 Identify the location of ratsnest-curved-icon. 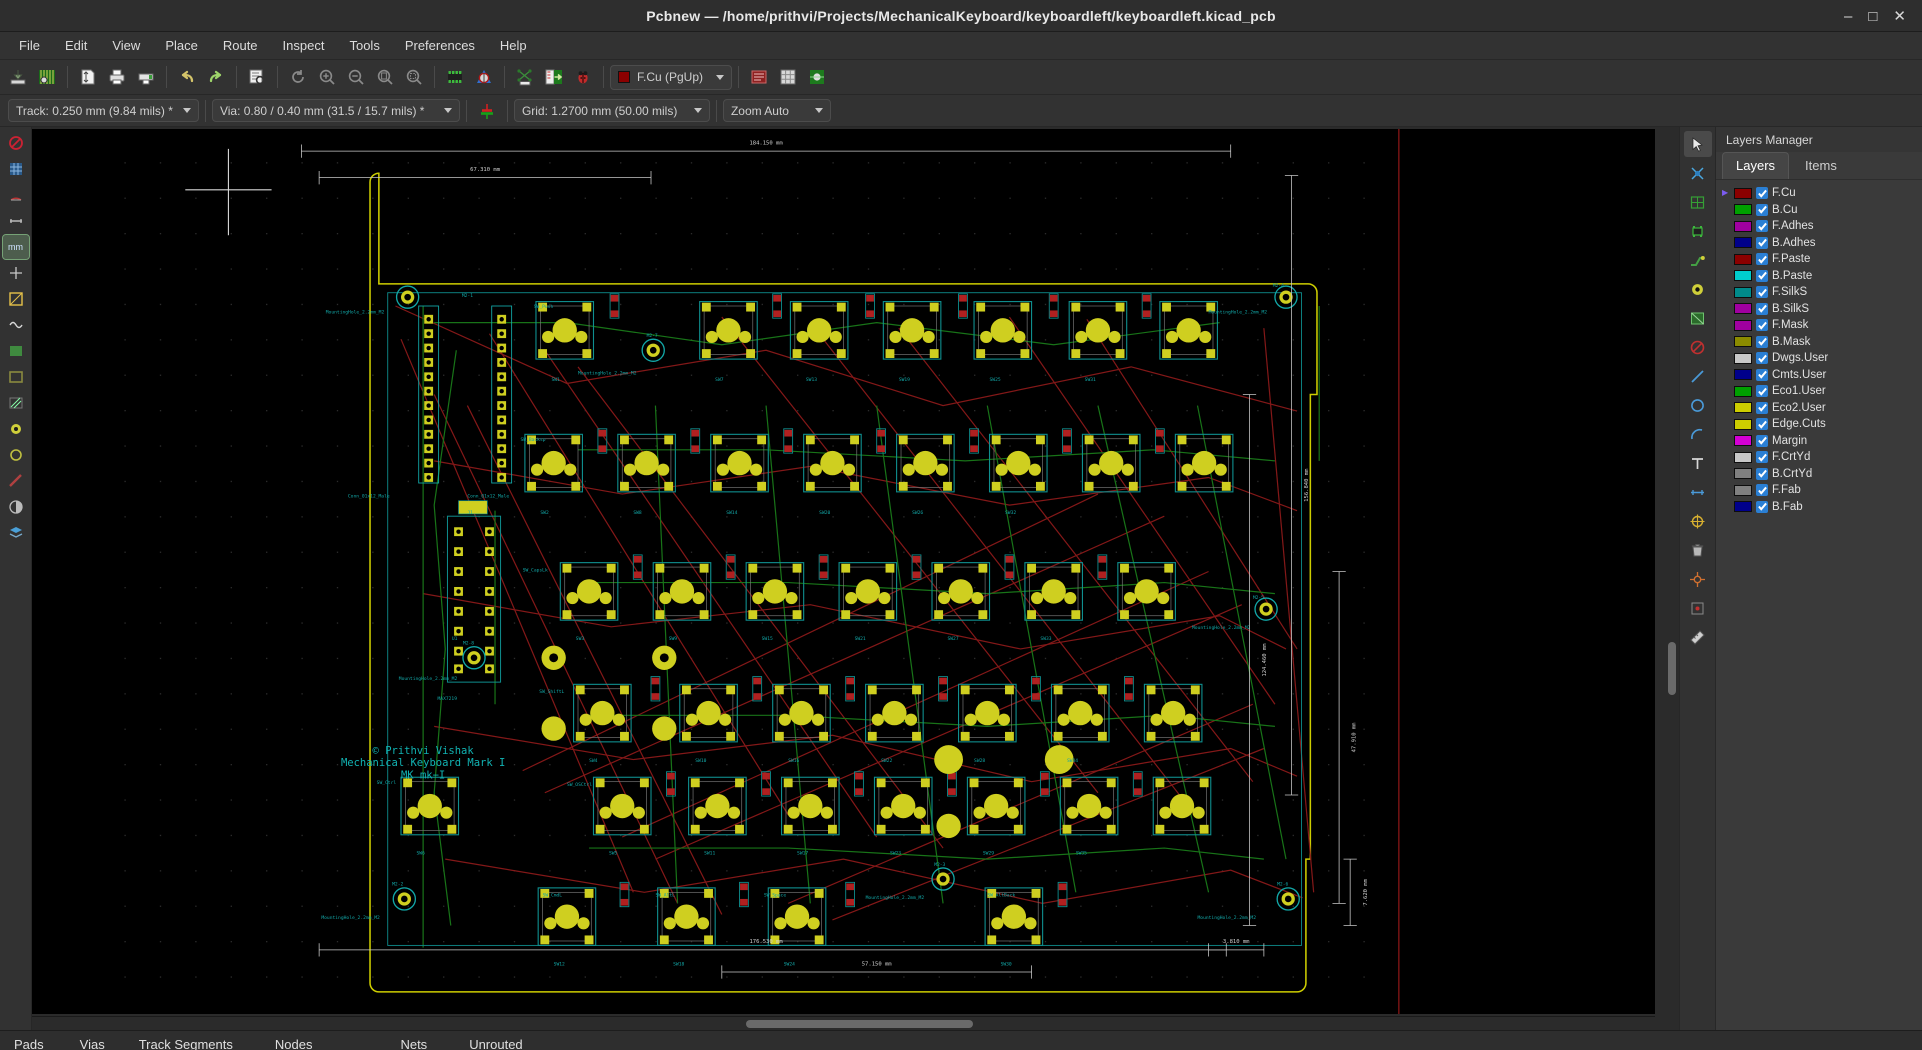
(16, 325).